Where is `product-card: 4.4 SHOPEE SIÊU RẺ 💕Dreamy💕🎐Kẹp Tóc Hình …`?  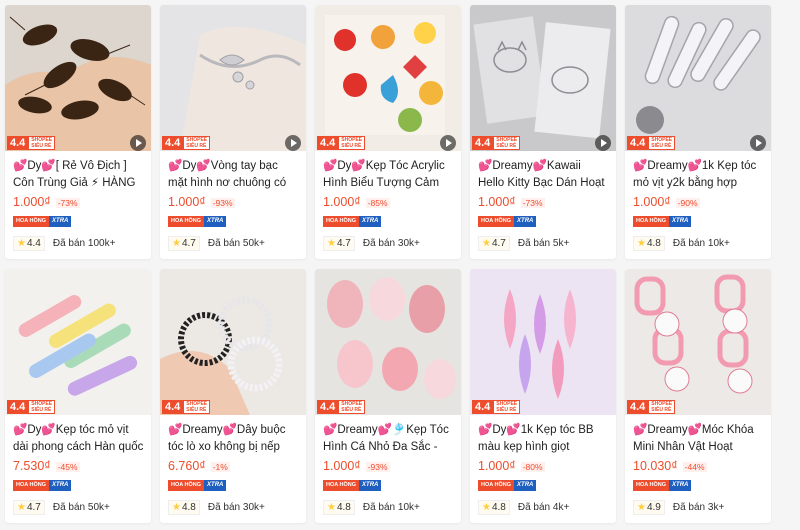 product-card: 4.4 SHOPEE SIÊU RẺ 💕Dreamy💕🎐Kẹp Tóc Hình … is located at coordinates (388, 396).